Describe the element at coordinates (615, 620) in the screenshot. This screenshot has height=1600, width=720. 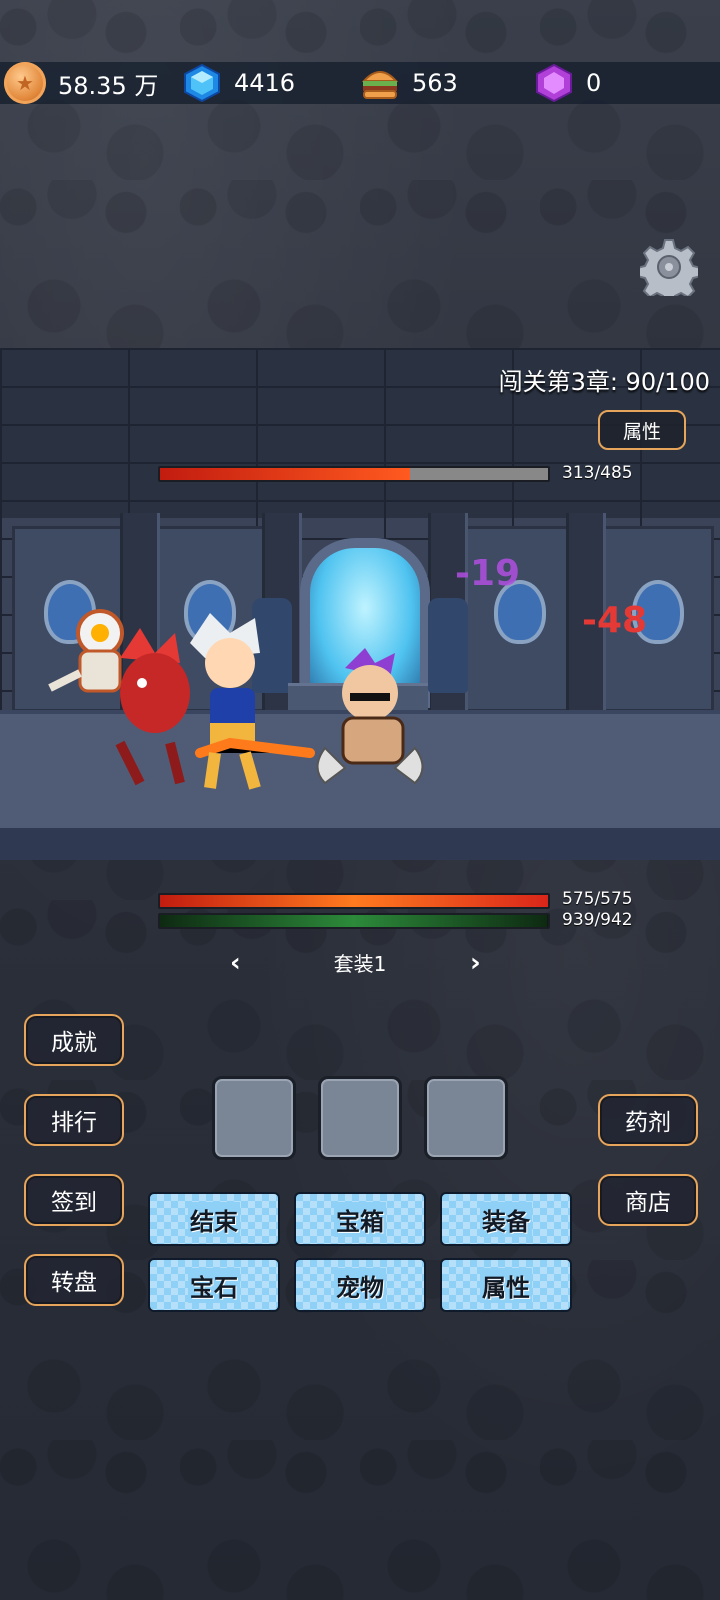
I see `damage-number: -48` at that location.